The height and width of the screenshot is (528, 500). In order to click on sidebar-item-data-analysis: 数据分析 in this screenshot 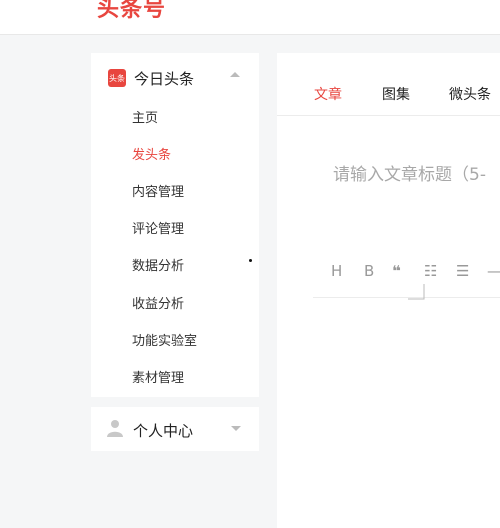, I will do `click(158, 267)`.